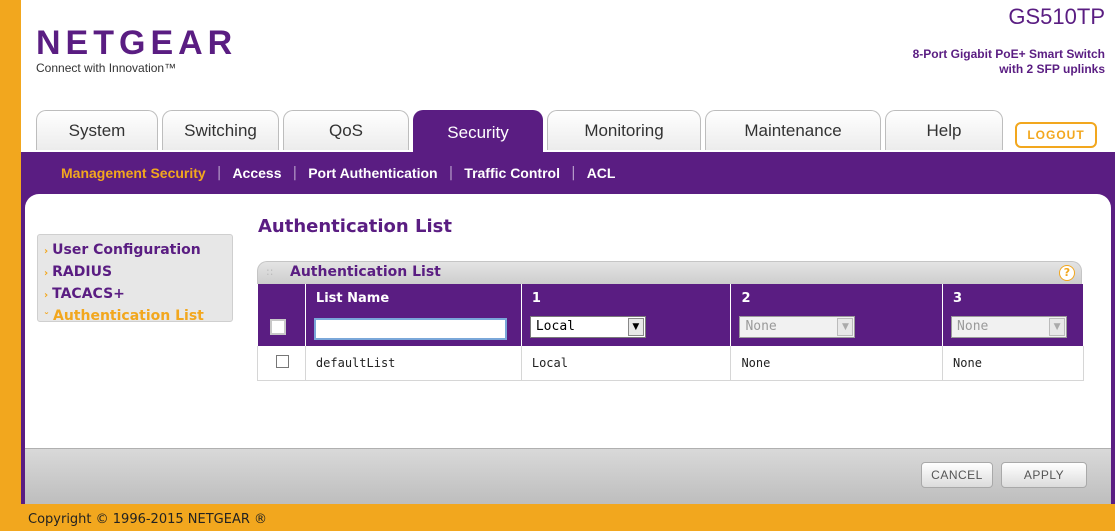 This screenshot has width=1115, height=531. I want to click on method-2-value: None, so click(761, 326).